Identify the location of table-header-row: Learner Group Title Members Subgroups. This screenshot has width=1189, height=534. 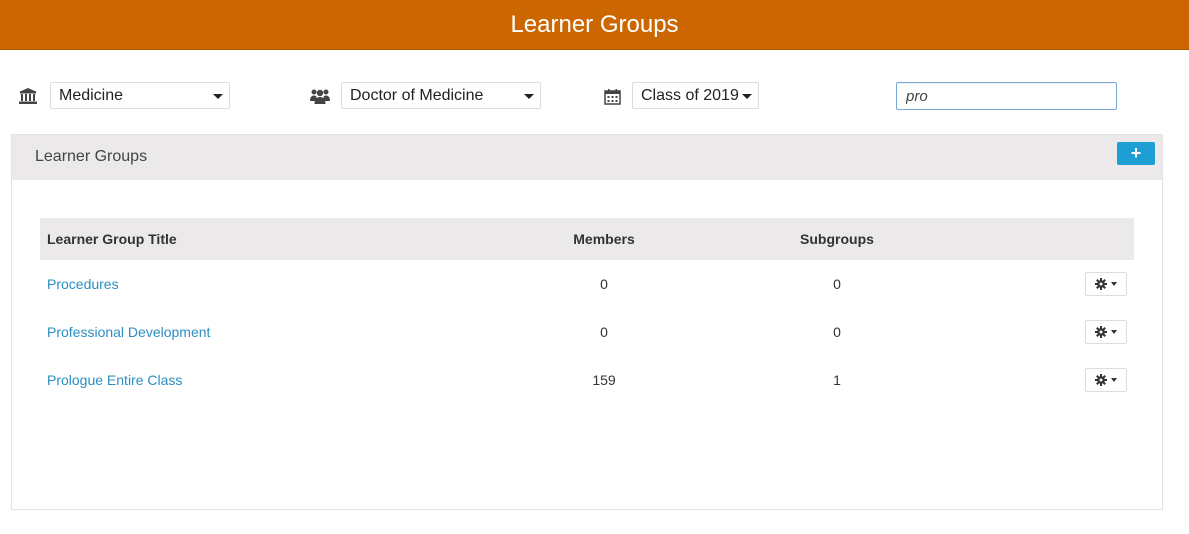
(587, 239).